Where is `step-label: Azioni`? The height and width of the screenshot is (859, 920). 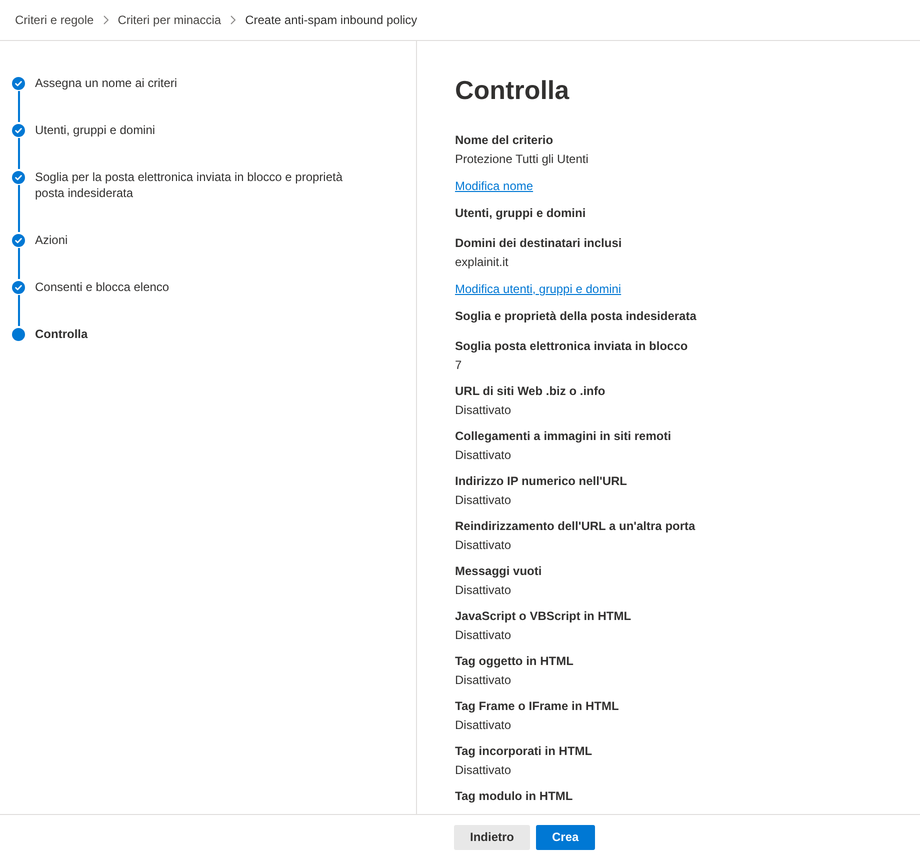 step-label: Azioni is located at coordinates (51, 240).